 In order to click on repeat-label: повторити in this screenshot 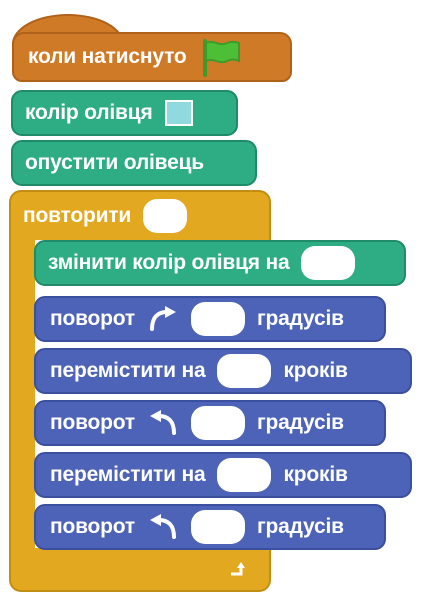, I will do `click(77, 215)`.